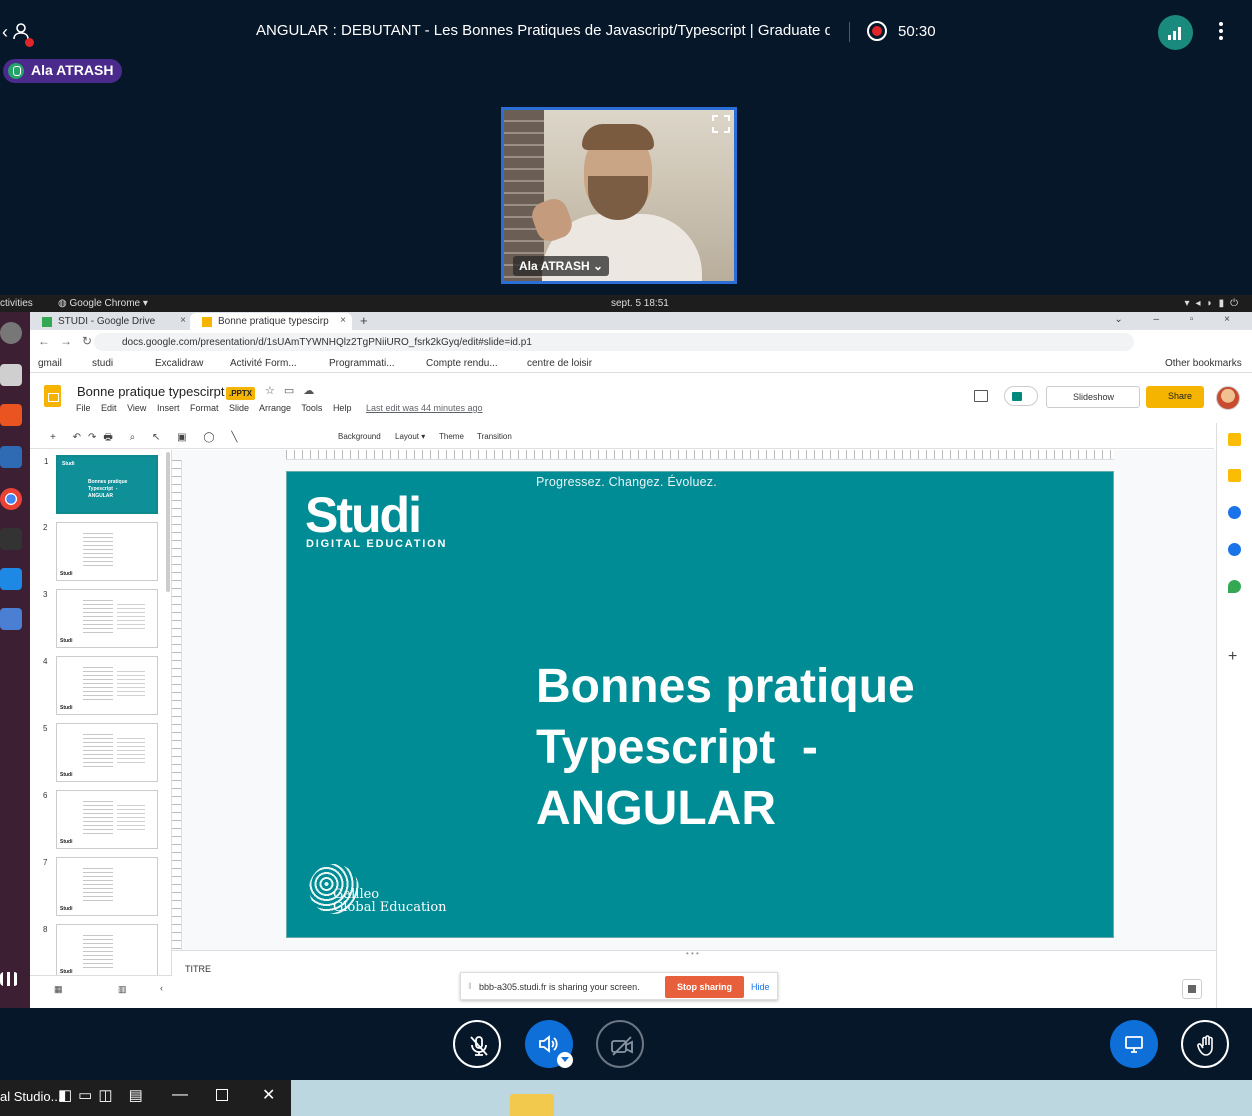 The width and height of the screenshot is (1252, 1116). I want to click on menu-arrange: Arrange, so click(275, 408).